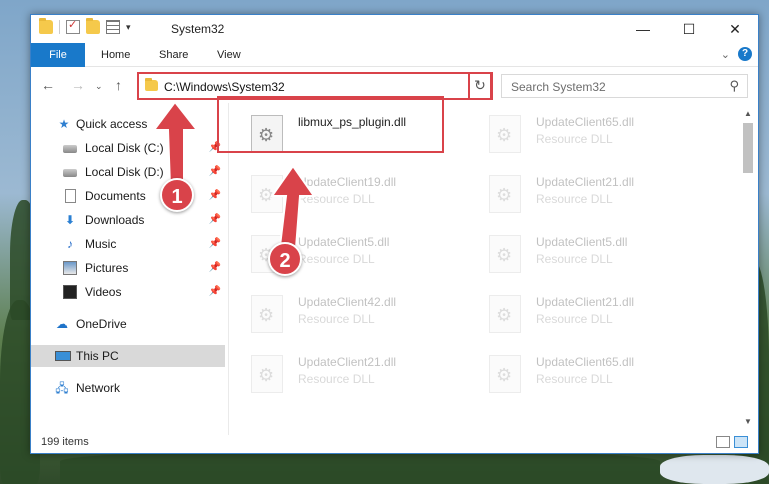 The height and width of the screenshot is (484, 769). I want to click on callout-badge-2: 2, so click(285, 259).